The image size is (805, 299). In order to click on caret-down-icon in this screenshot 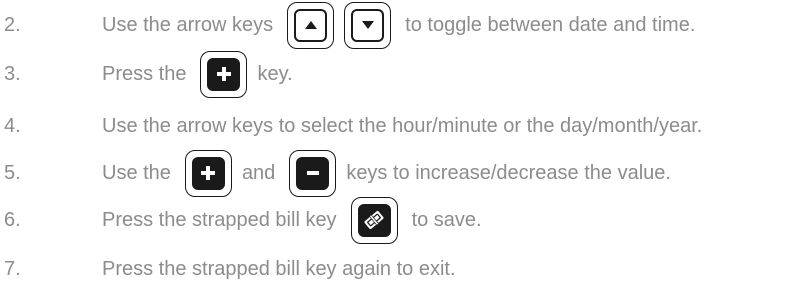, I will do `click(367, 25)`.